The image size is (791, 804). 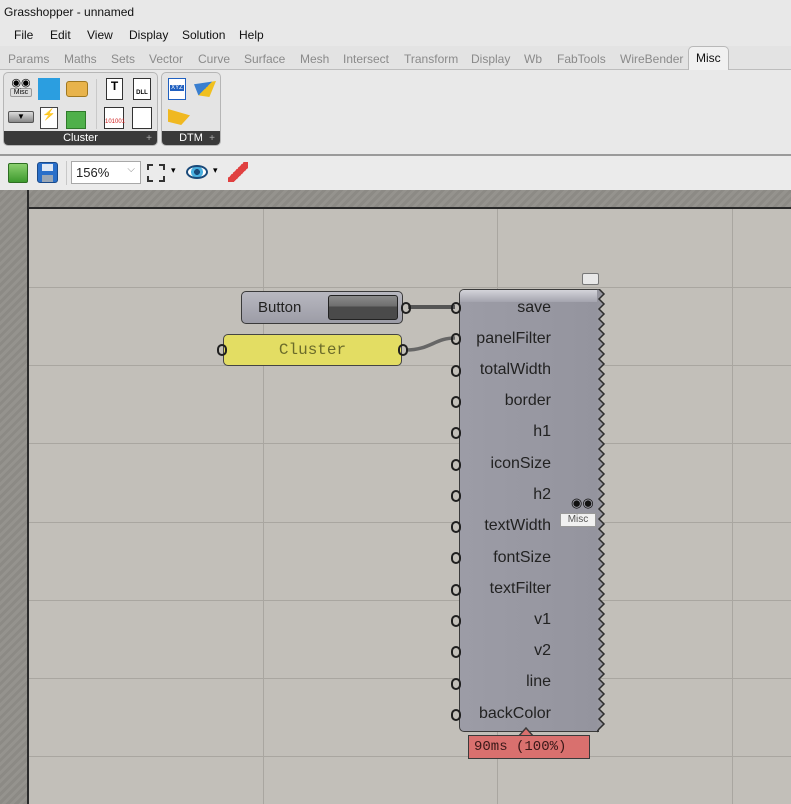 What do you see at coordinates (601, 511) in the screenshot?
I see `zigzag-edge` at bounding box center [601, 511].